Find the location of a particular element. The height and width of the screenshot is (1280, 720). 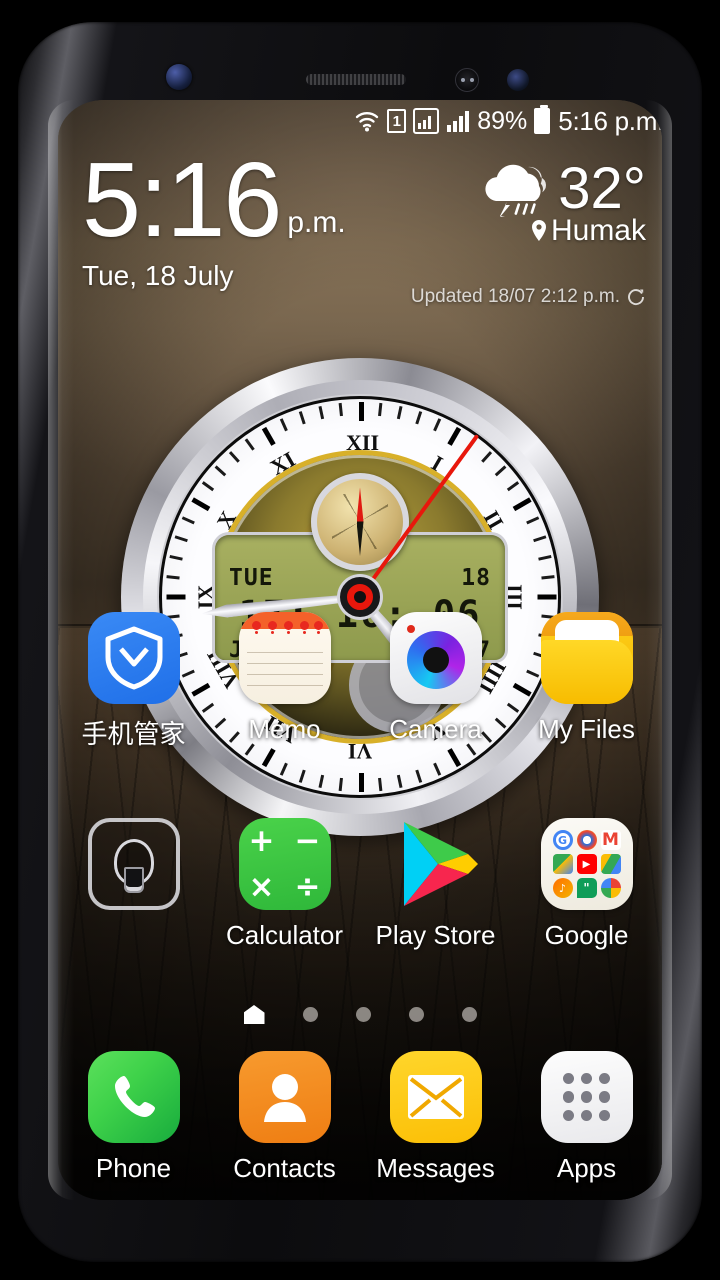

dock: Phone Contacts Messages Apps is located at coordinates (360, 1120).